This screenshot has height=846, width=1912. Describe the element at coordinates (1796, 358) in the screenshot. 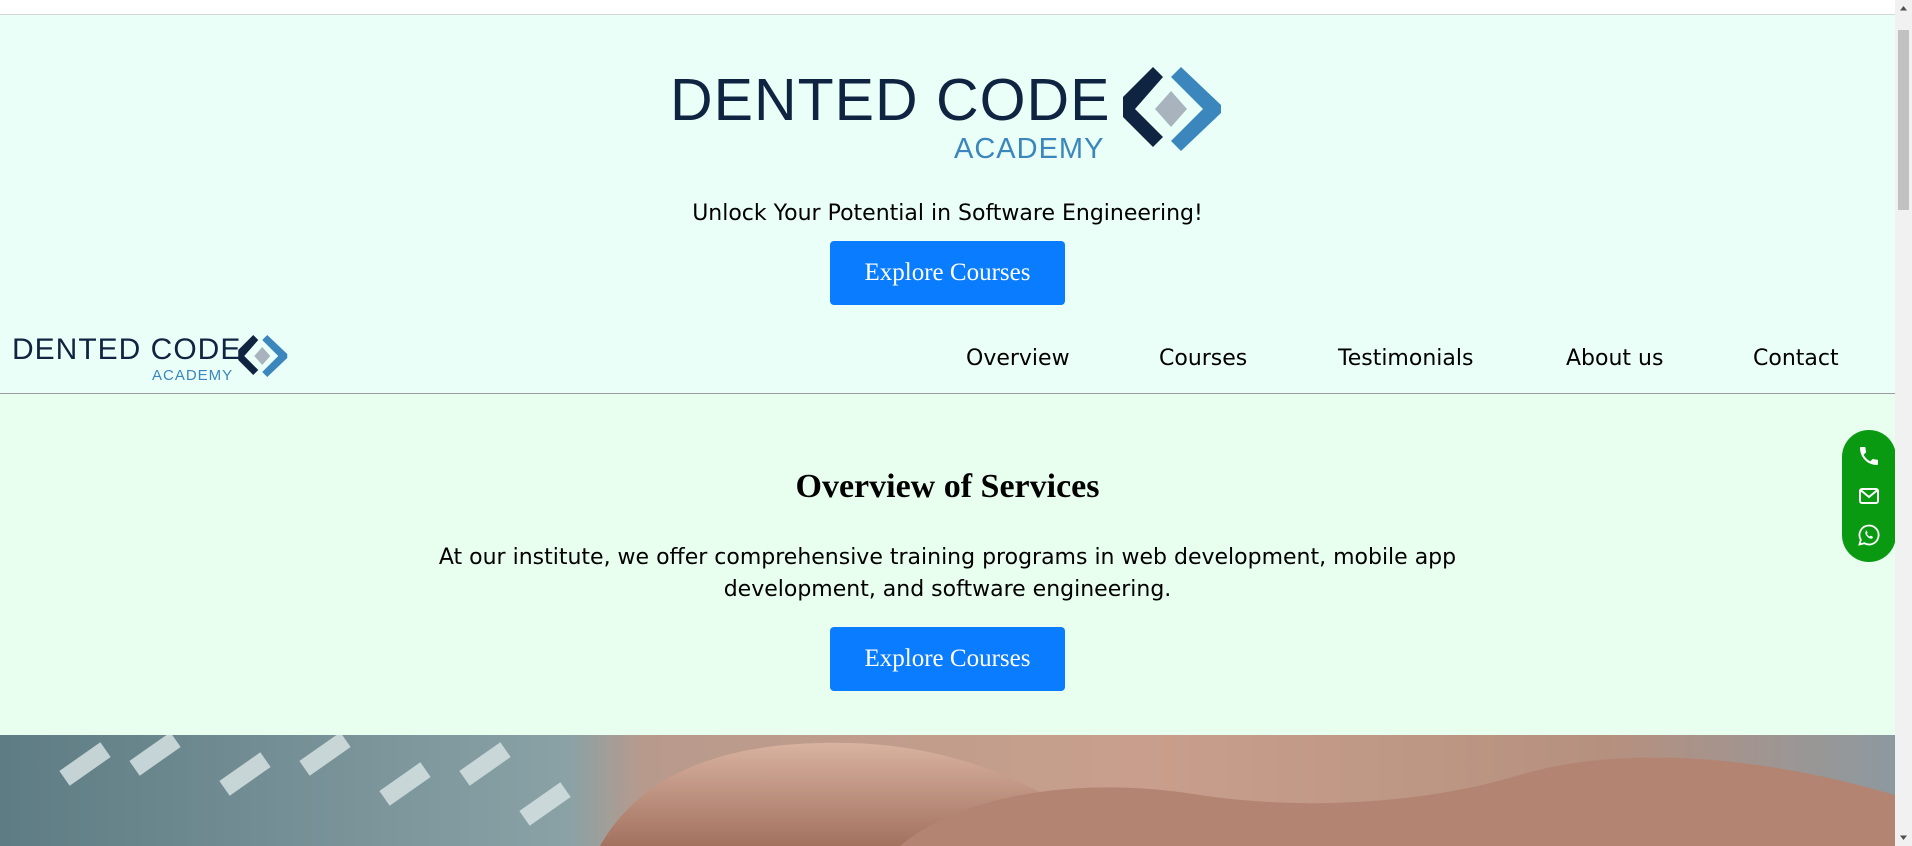

I see `nav-item-contact: Contact` at that location.